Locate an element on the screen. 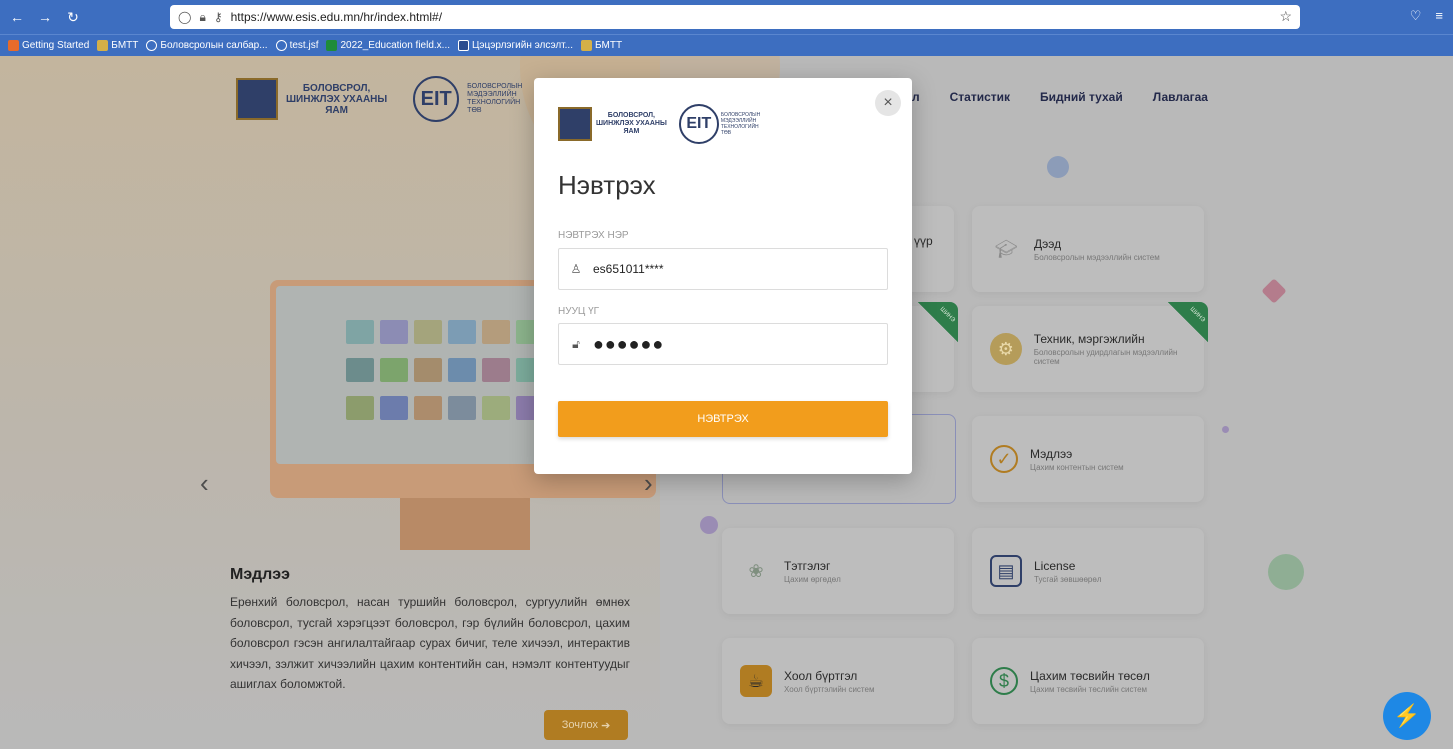 This screenshot has height=749, width=1453. bookmark-item: test.jsf is located at coordinates (296, 45).